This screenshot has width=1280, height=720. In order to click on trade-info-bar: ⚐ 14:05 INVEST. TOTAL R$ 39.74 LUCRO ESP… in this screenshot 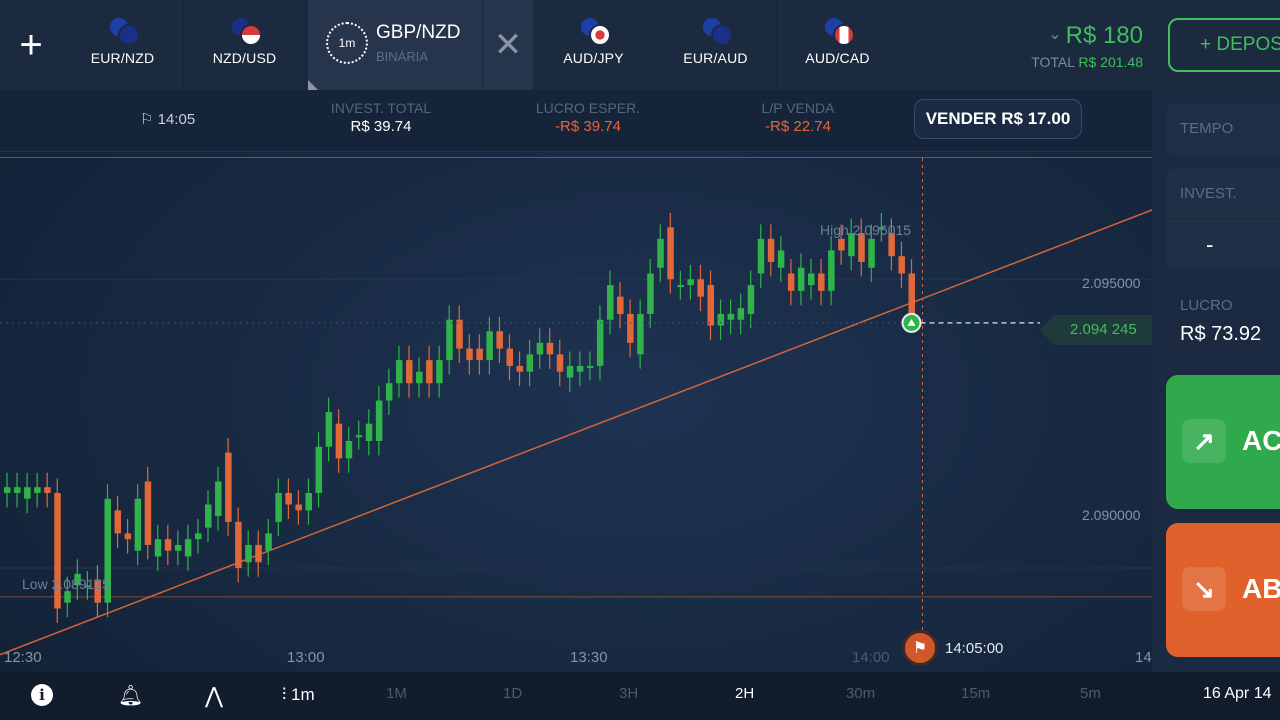, I will do `click(576, 121)`.